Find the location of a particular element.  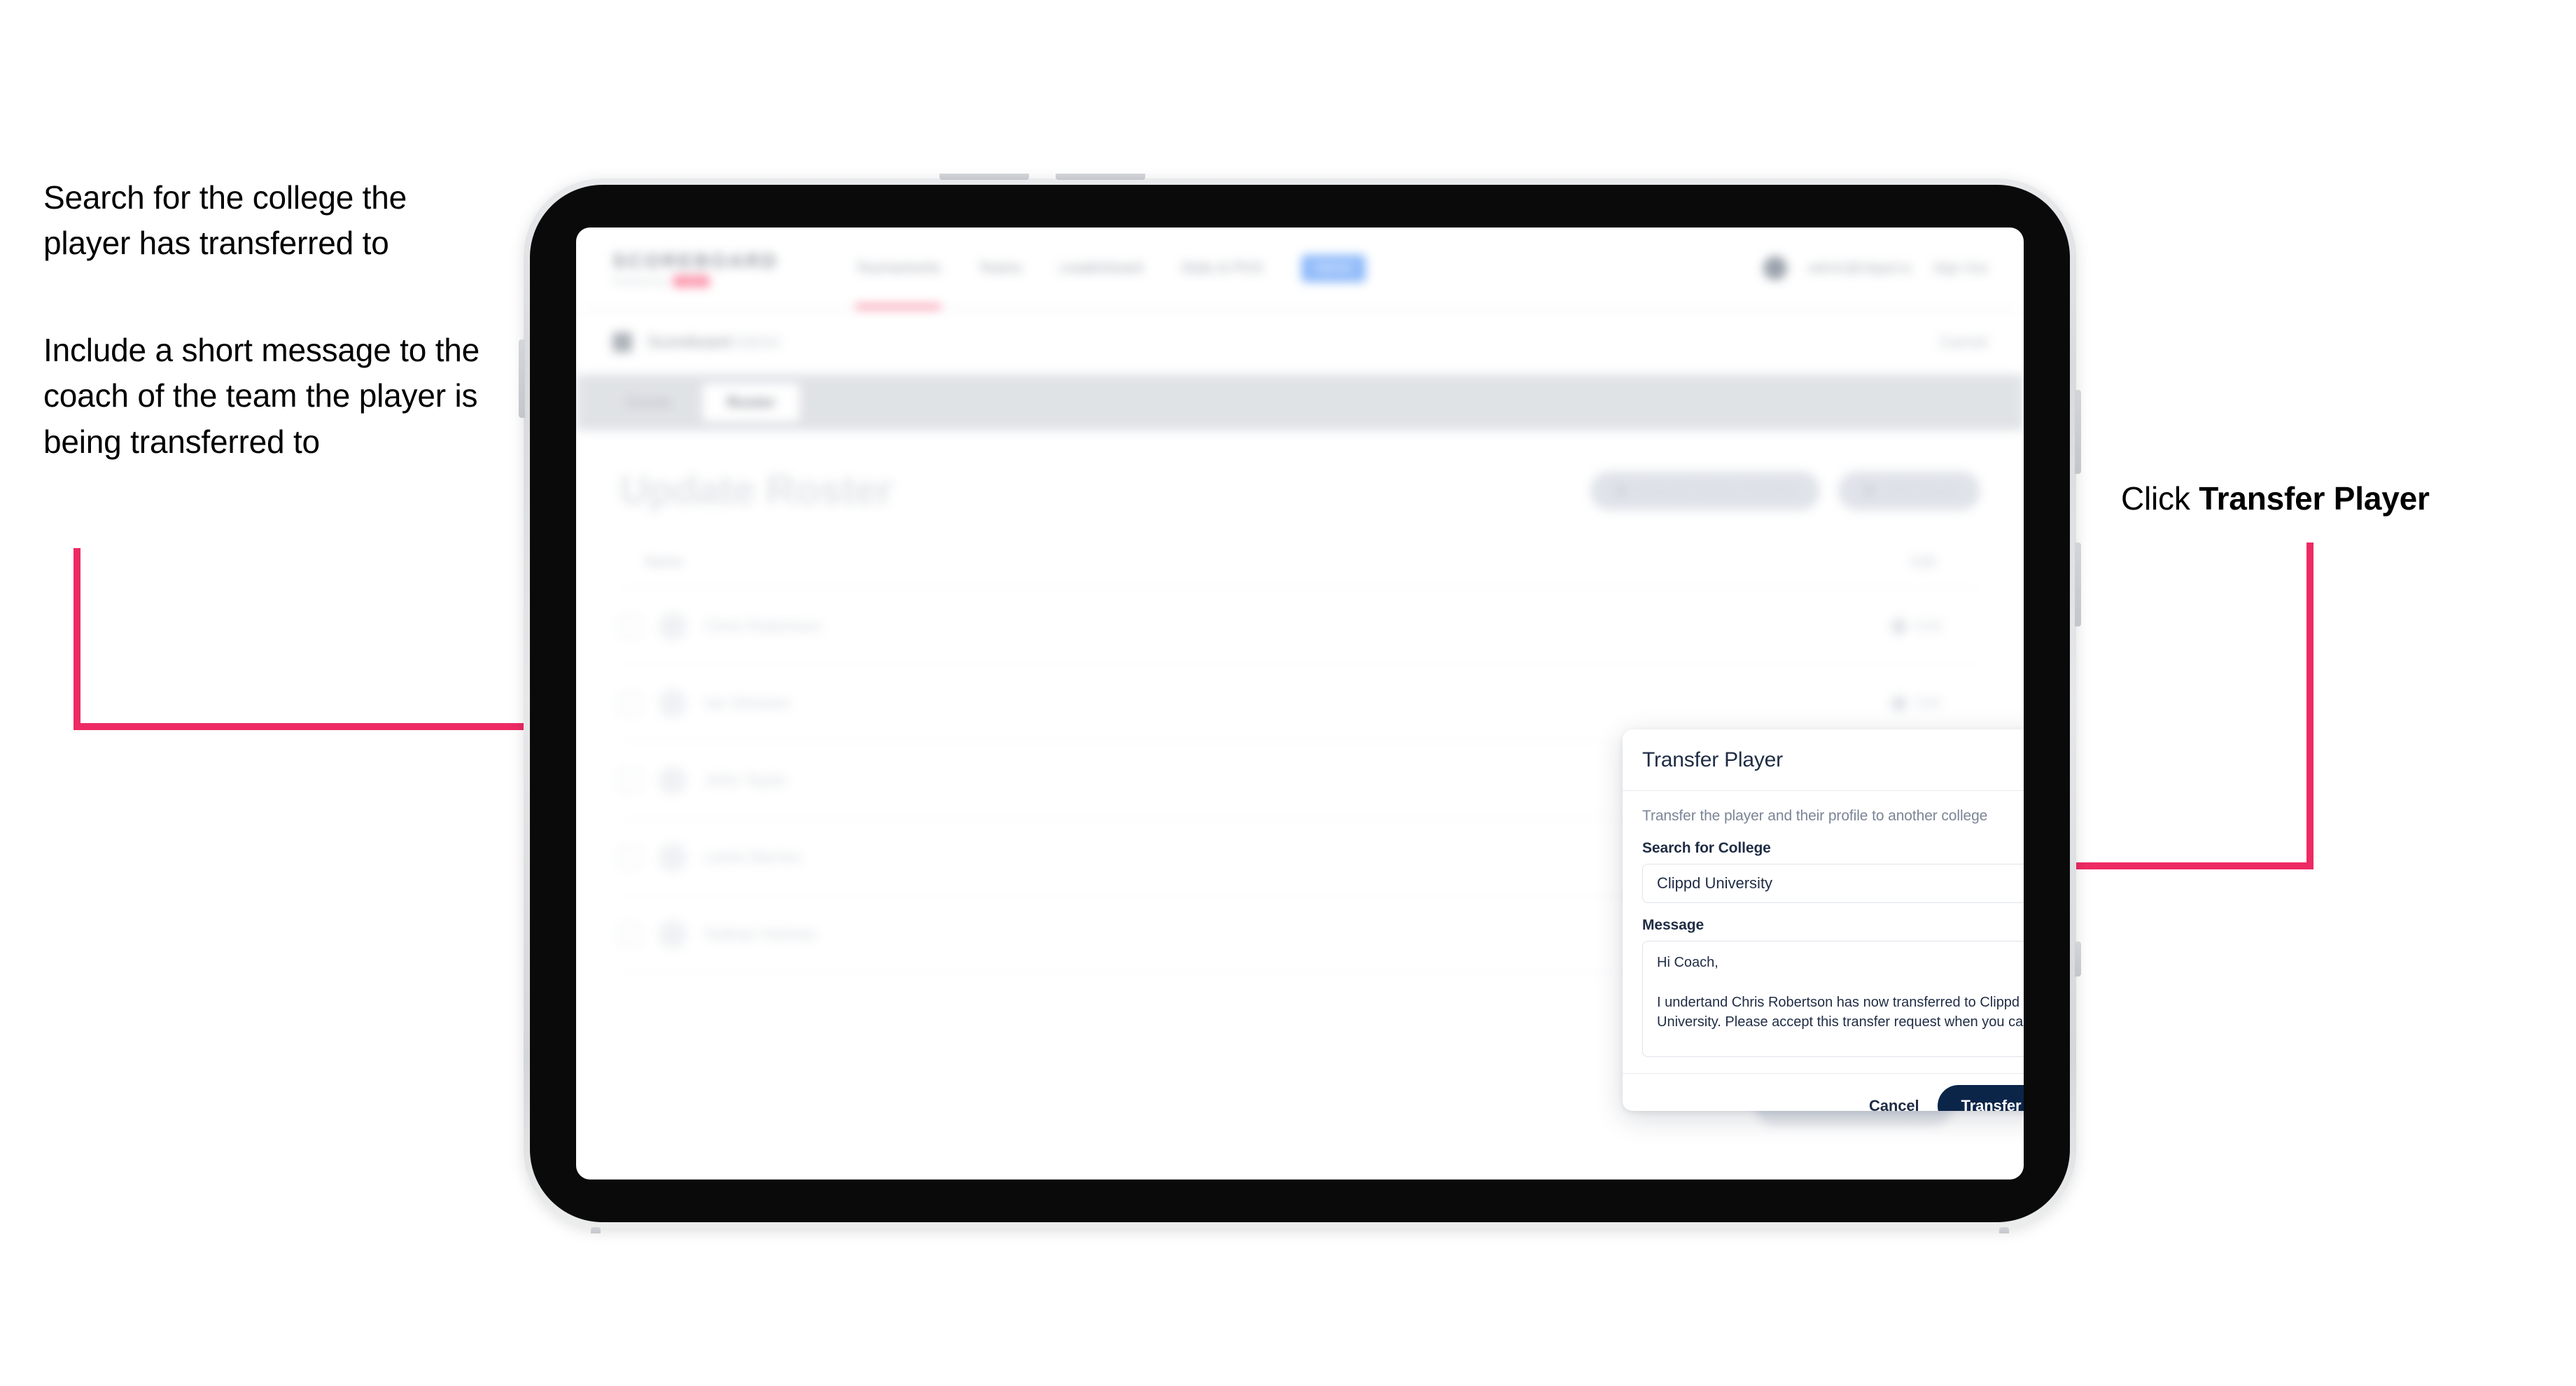

brand-subtitle: Powered by clippd is located at coordinates (695, 281).